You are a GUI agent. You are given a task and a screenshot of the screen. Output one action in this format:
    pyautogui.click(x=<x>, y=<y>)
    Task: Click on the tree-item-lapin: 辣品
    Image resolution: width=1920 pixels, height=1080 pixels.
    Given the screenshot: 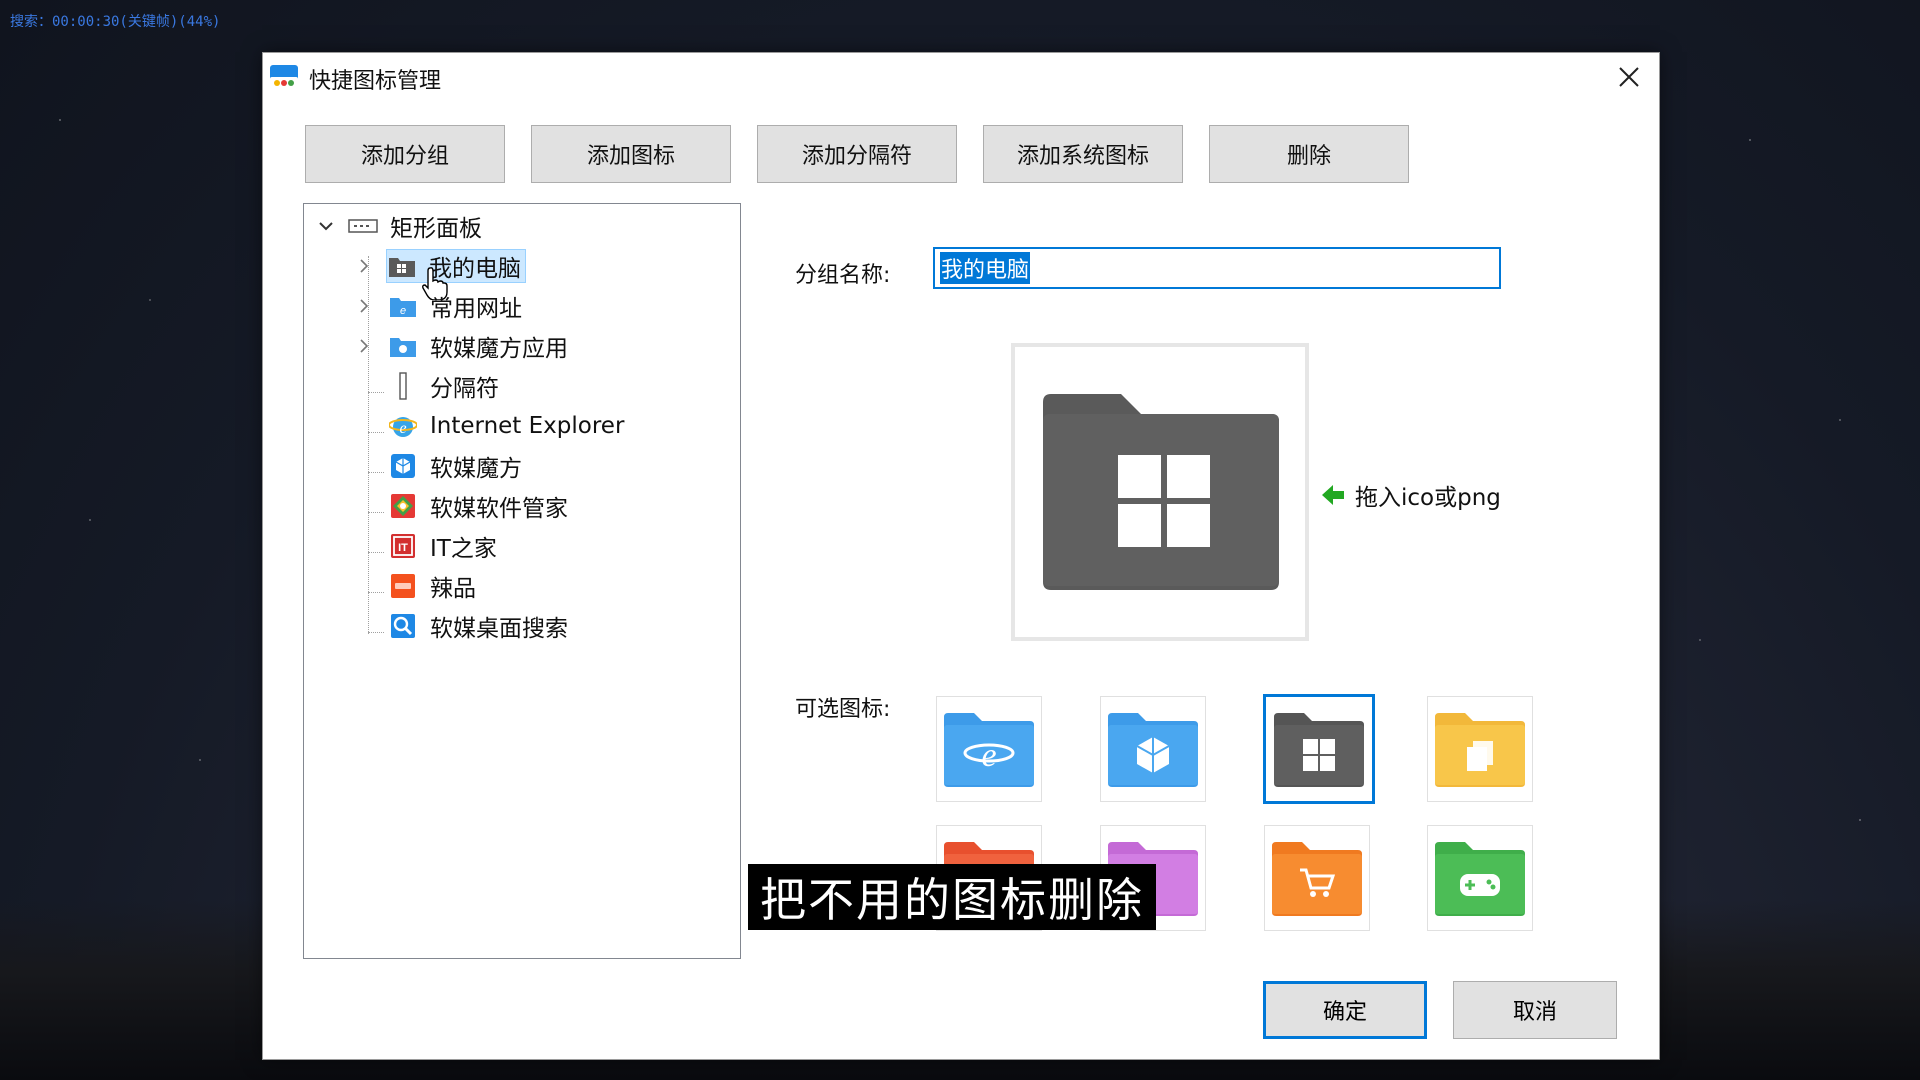 What is the action you would take?
    pyautogui.click(x=432, y=586)
    